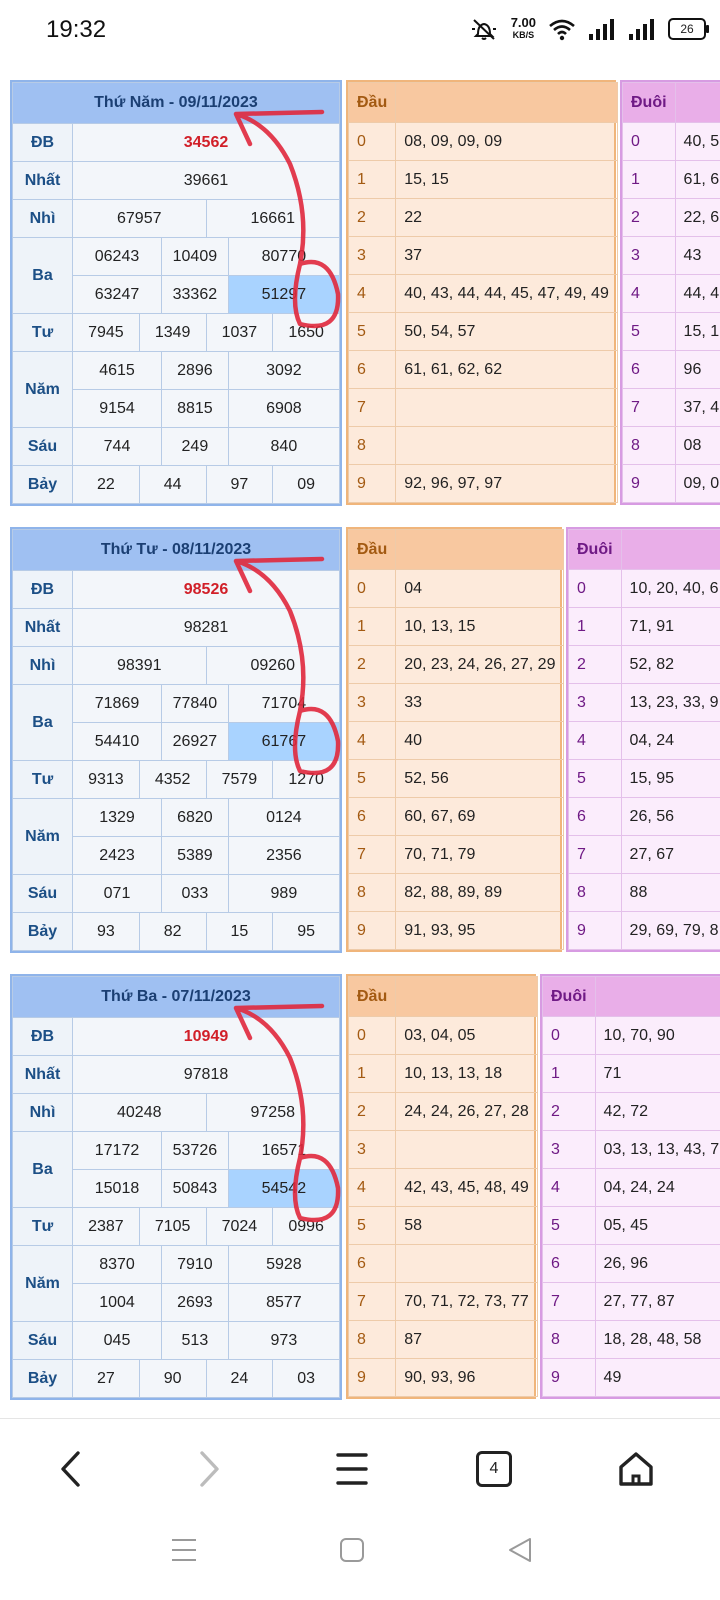  Describe the element at coordinates (239, 931) in the screenshot. I see `prize-value: 15` at that location.